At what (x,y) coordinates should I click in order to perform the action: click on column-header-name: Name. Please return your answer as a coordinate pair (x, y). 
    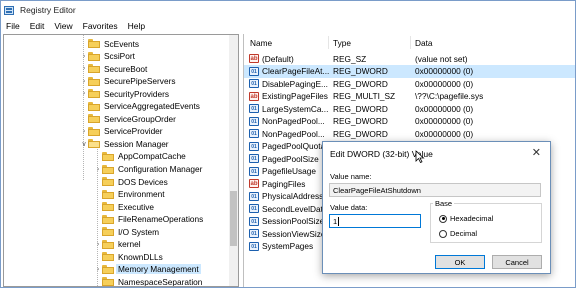
    Looking at the image, I should click on (261, 43).